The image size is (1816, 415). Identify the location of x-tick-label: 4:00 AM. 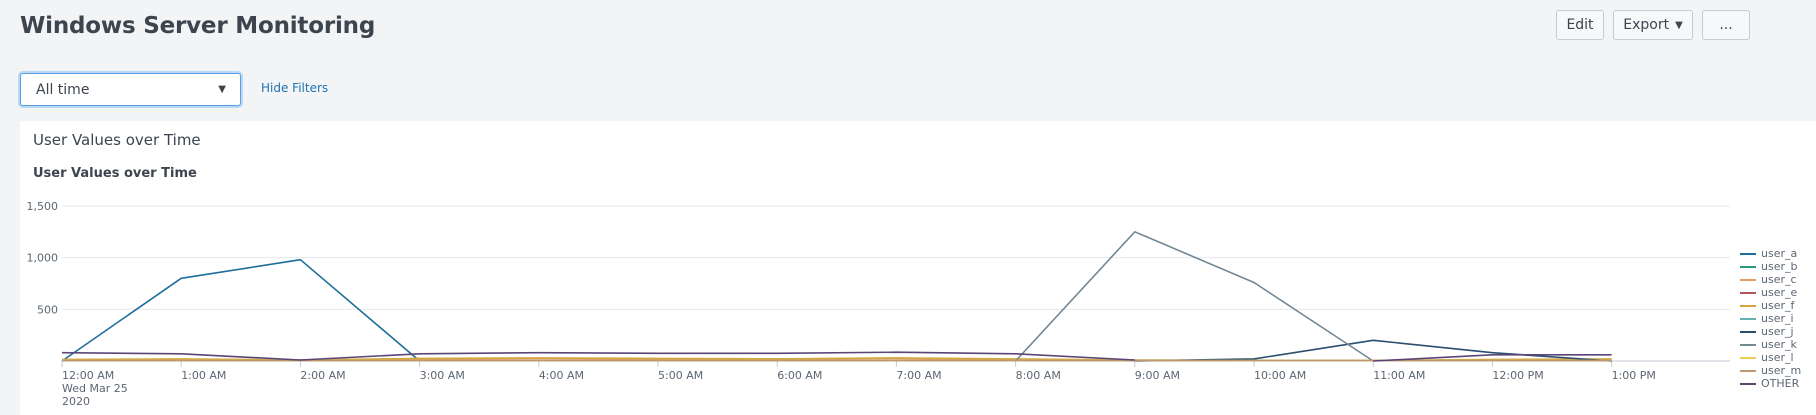
(561, 375).